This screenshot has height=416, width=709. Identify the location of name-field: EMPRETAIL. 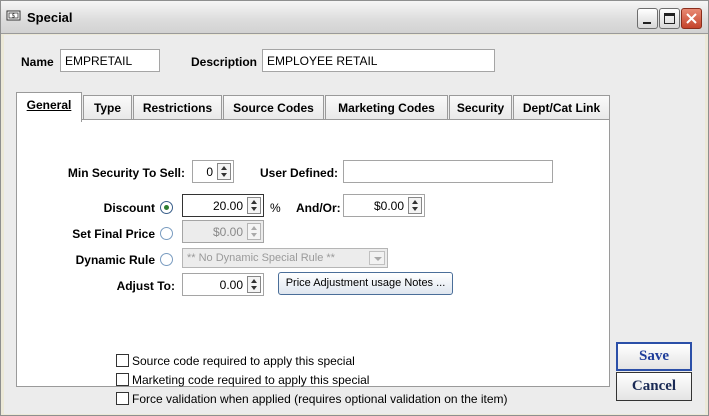
(110, 60).